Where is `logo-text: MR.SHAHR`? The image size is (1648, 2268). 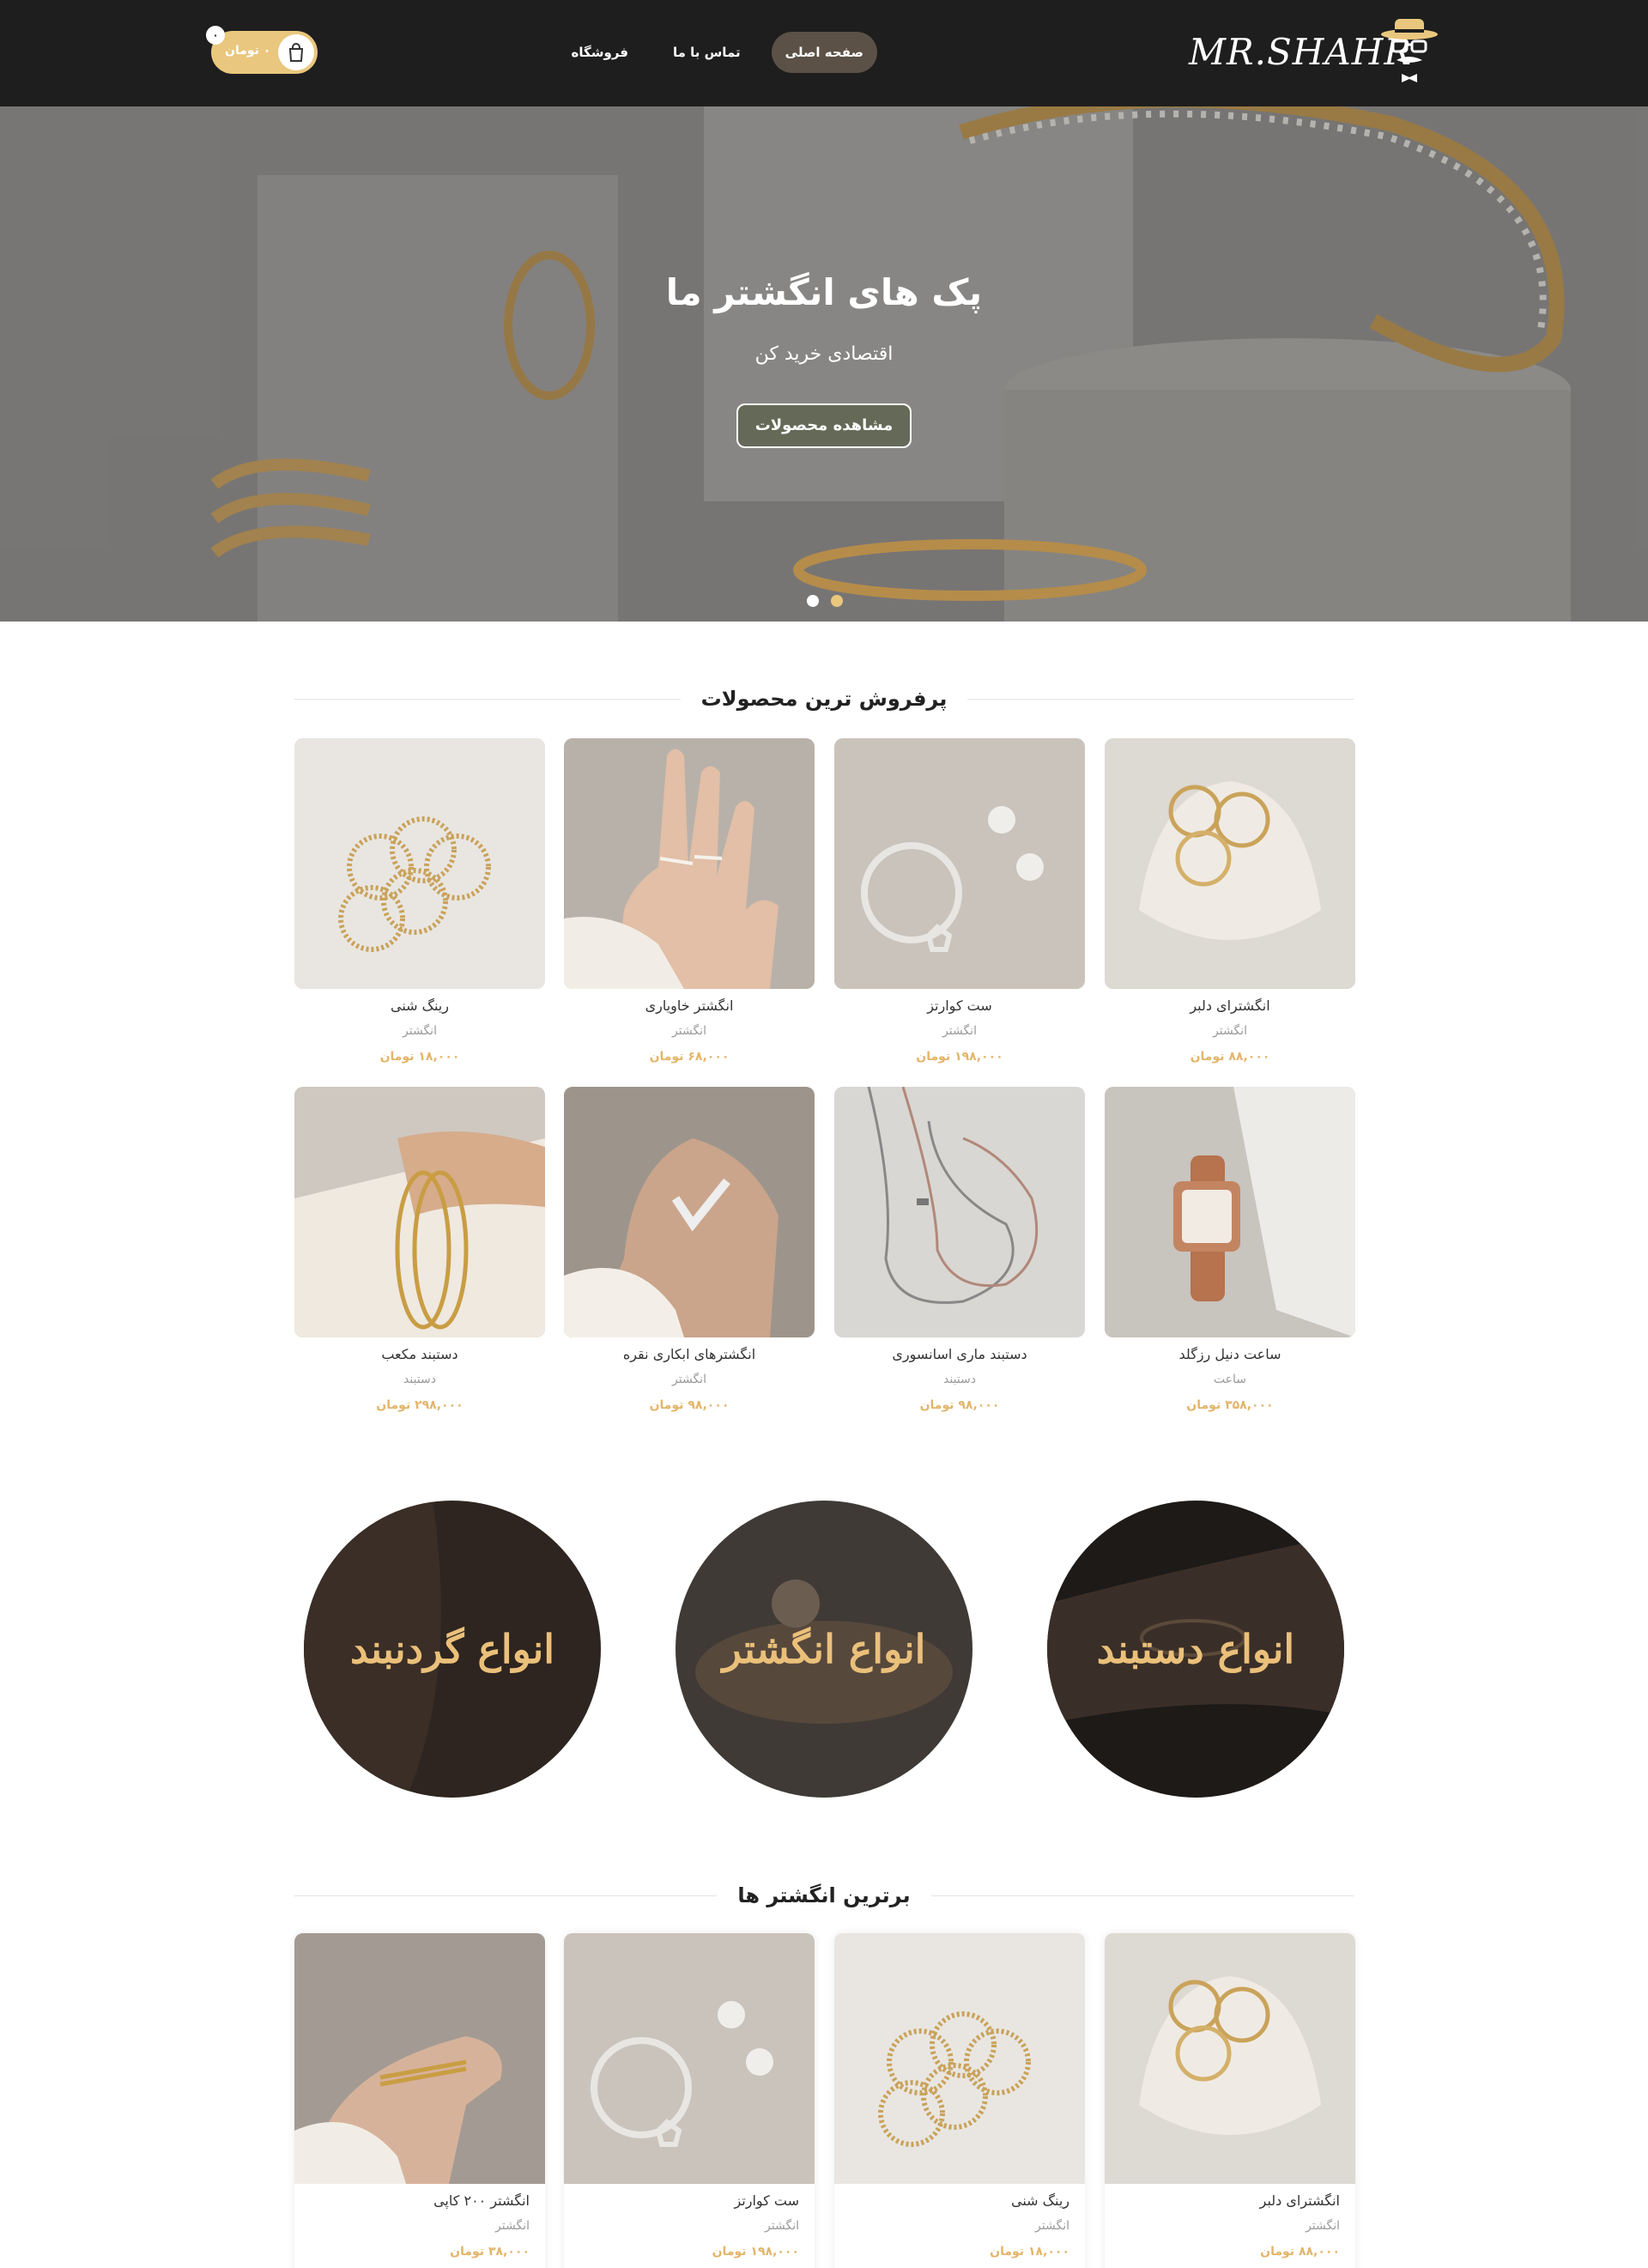 logo-text: MR.SHAHR is located at coordinates (1300, 52).